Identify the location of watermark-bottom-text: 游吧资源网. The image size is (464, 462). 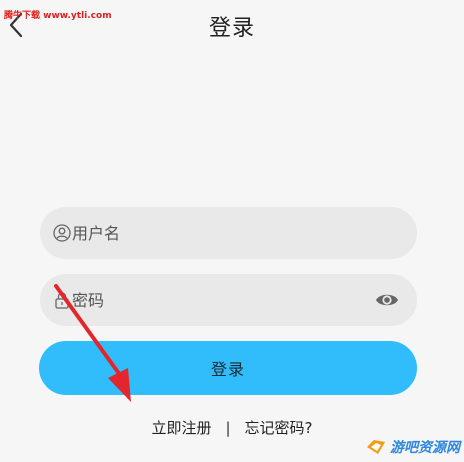
(425, 448).